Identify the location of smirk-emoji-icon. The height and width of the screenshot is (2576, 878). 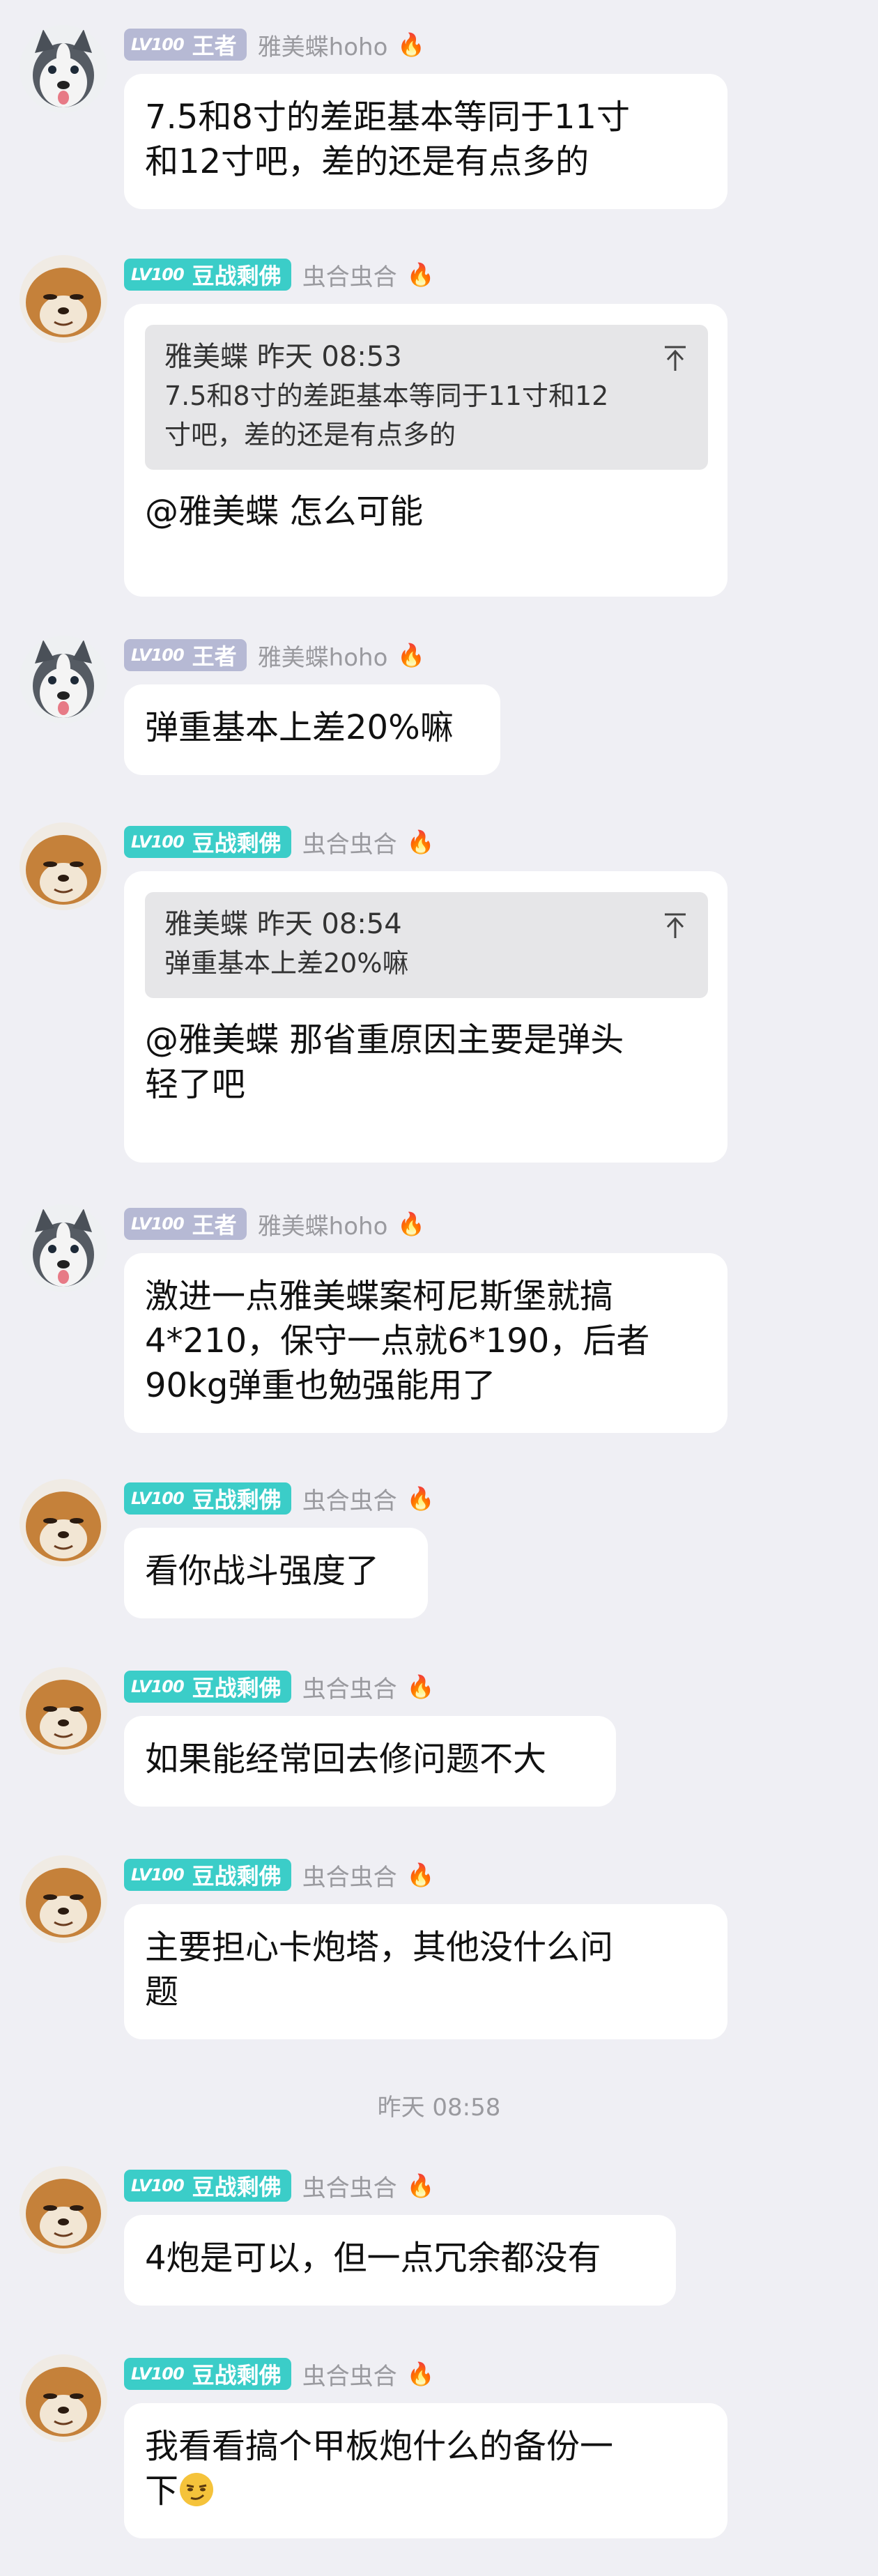
(197, 2489).